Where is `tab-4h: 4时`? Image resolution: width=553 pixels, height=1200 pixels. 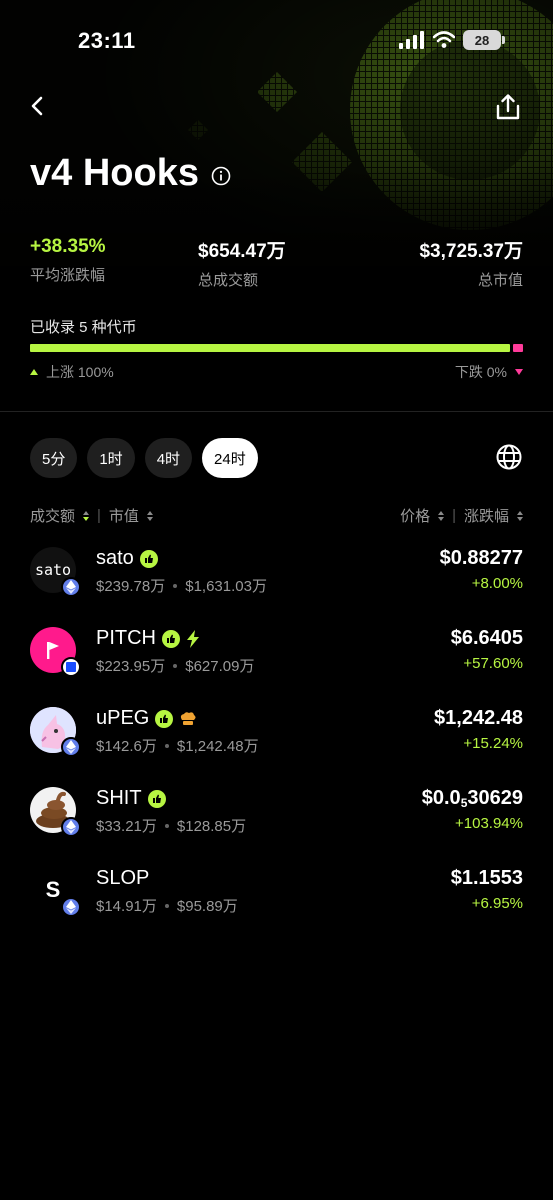 tab-4h: 4时 is located at coordinates (168, 458).